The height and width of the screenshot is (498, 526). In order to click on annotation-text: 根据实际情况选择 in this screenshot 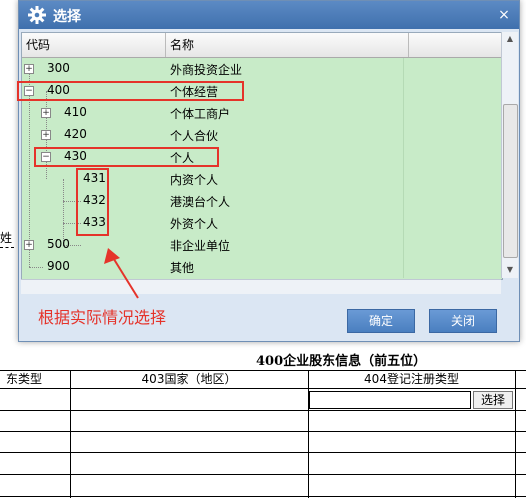, I will do `click(102, 317)`.